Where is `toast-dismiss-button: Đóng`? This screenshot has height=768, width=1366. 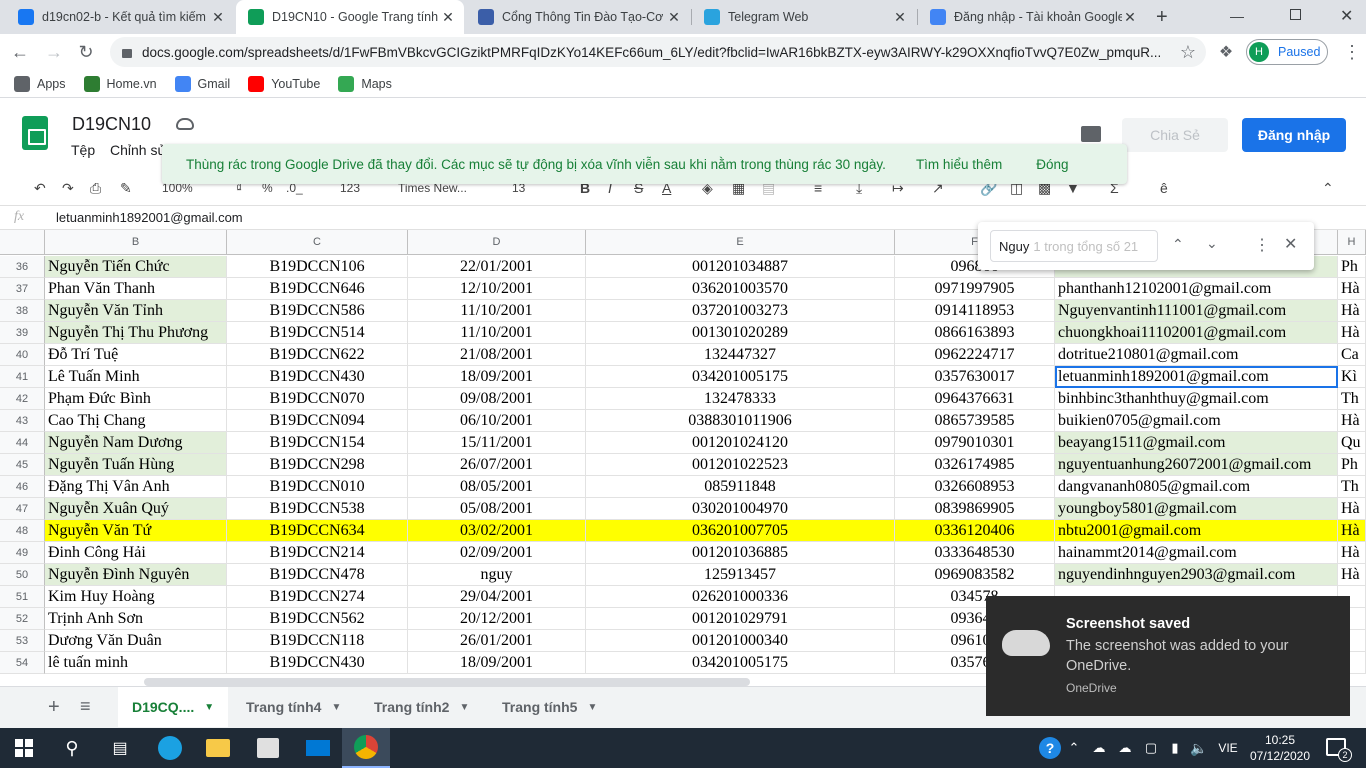
toast-dismiss-button: Đóng is located at coordinates (1052, 164).